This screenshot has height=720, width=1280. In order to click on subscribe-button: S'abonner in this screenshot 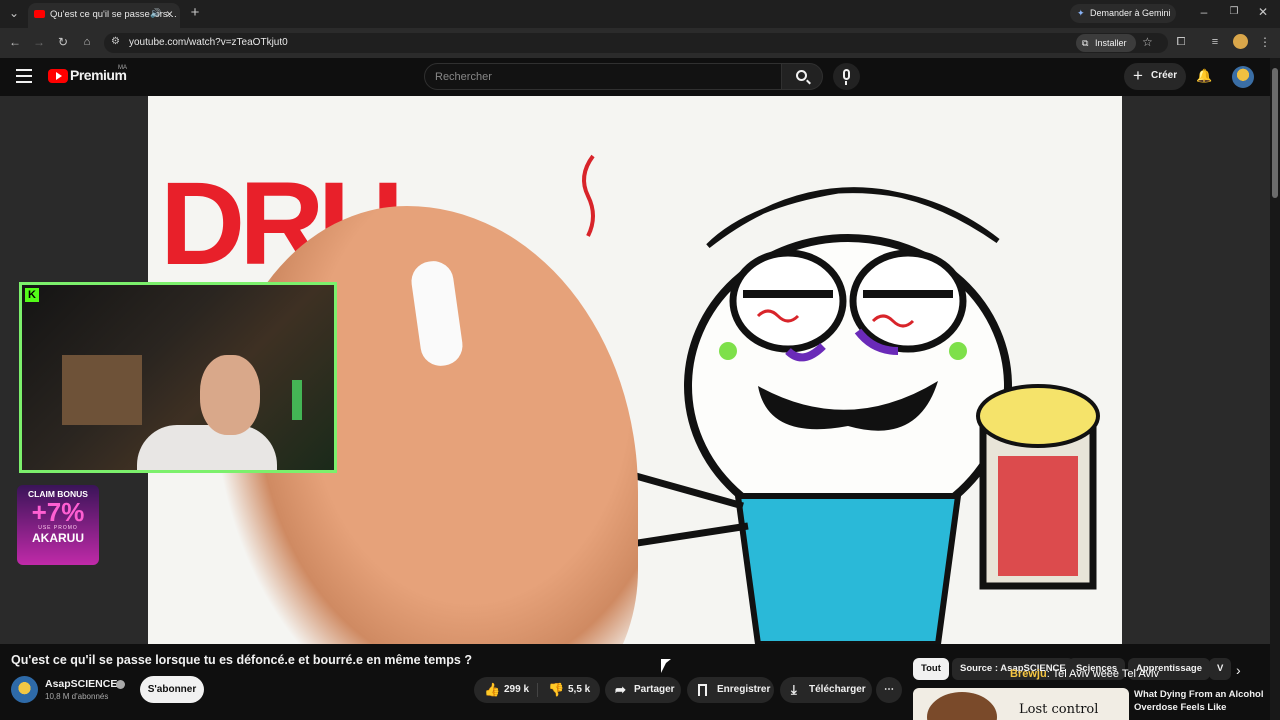, I will do `click(172, 689)`.